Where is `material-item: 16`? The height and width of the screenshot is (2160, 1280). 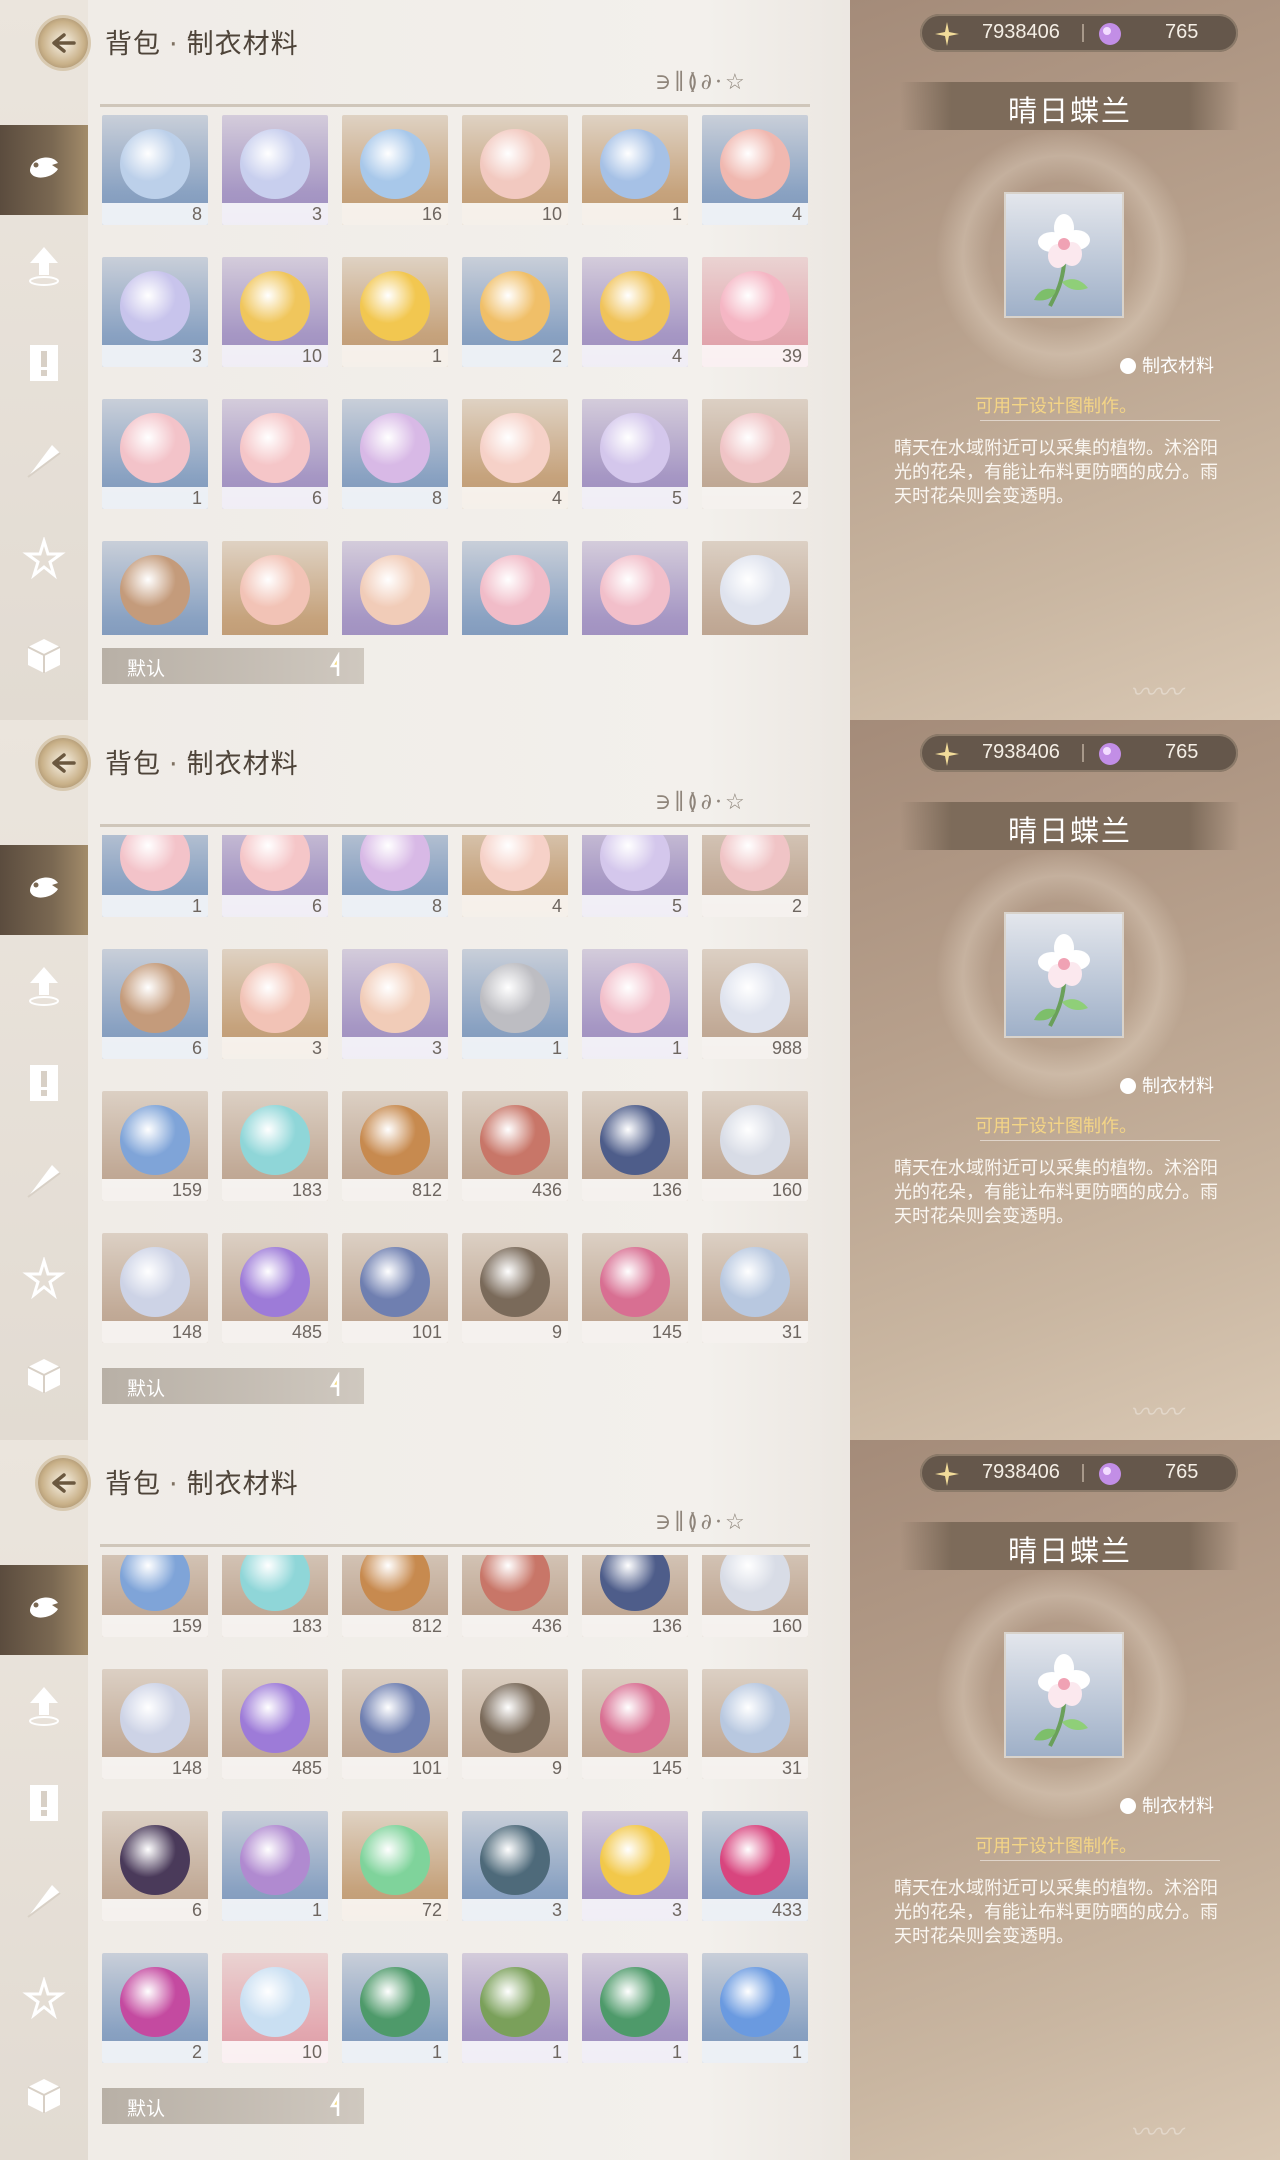
material-item: 16 is located at coordinates (395, 170).